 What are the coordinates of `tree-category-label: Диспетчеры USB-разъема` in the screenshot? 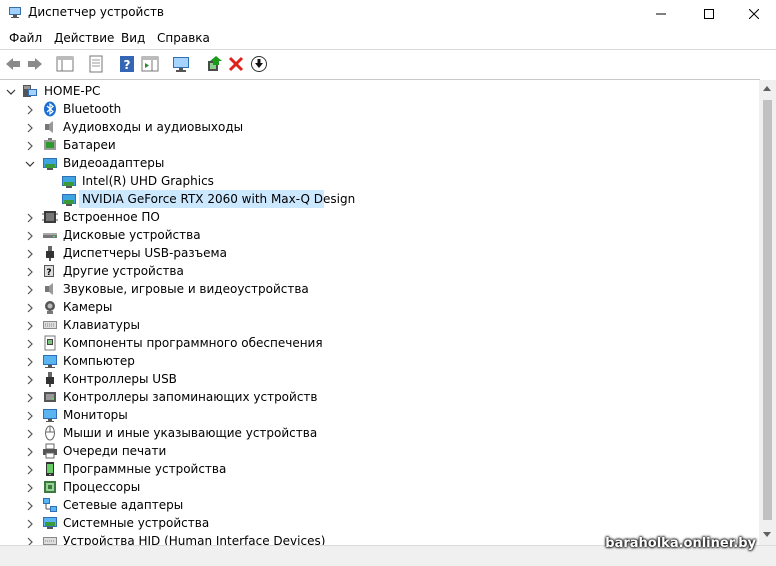 It's located at (145, 253).